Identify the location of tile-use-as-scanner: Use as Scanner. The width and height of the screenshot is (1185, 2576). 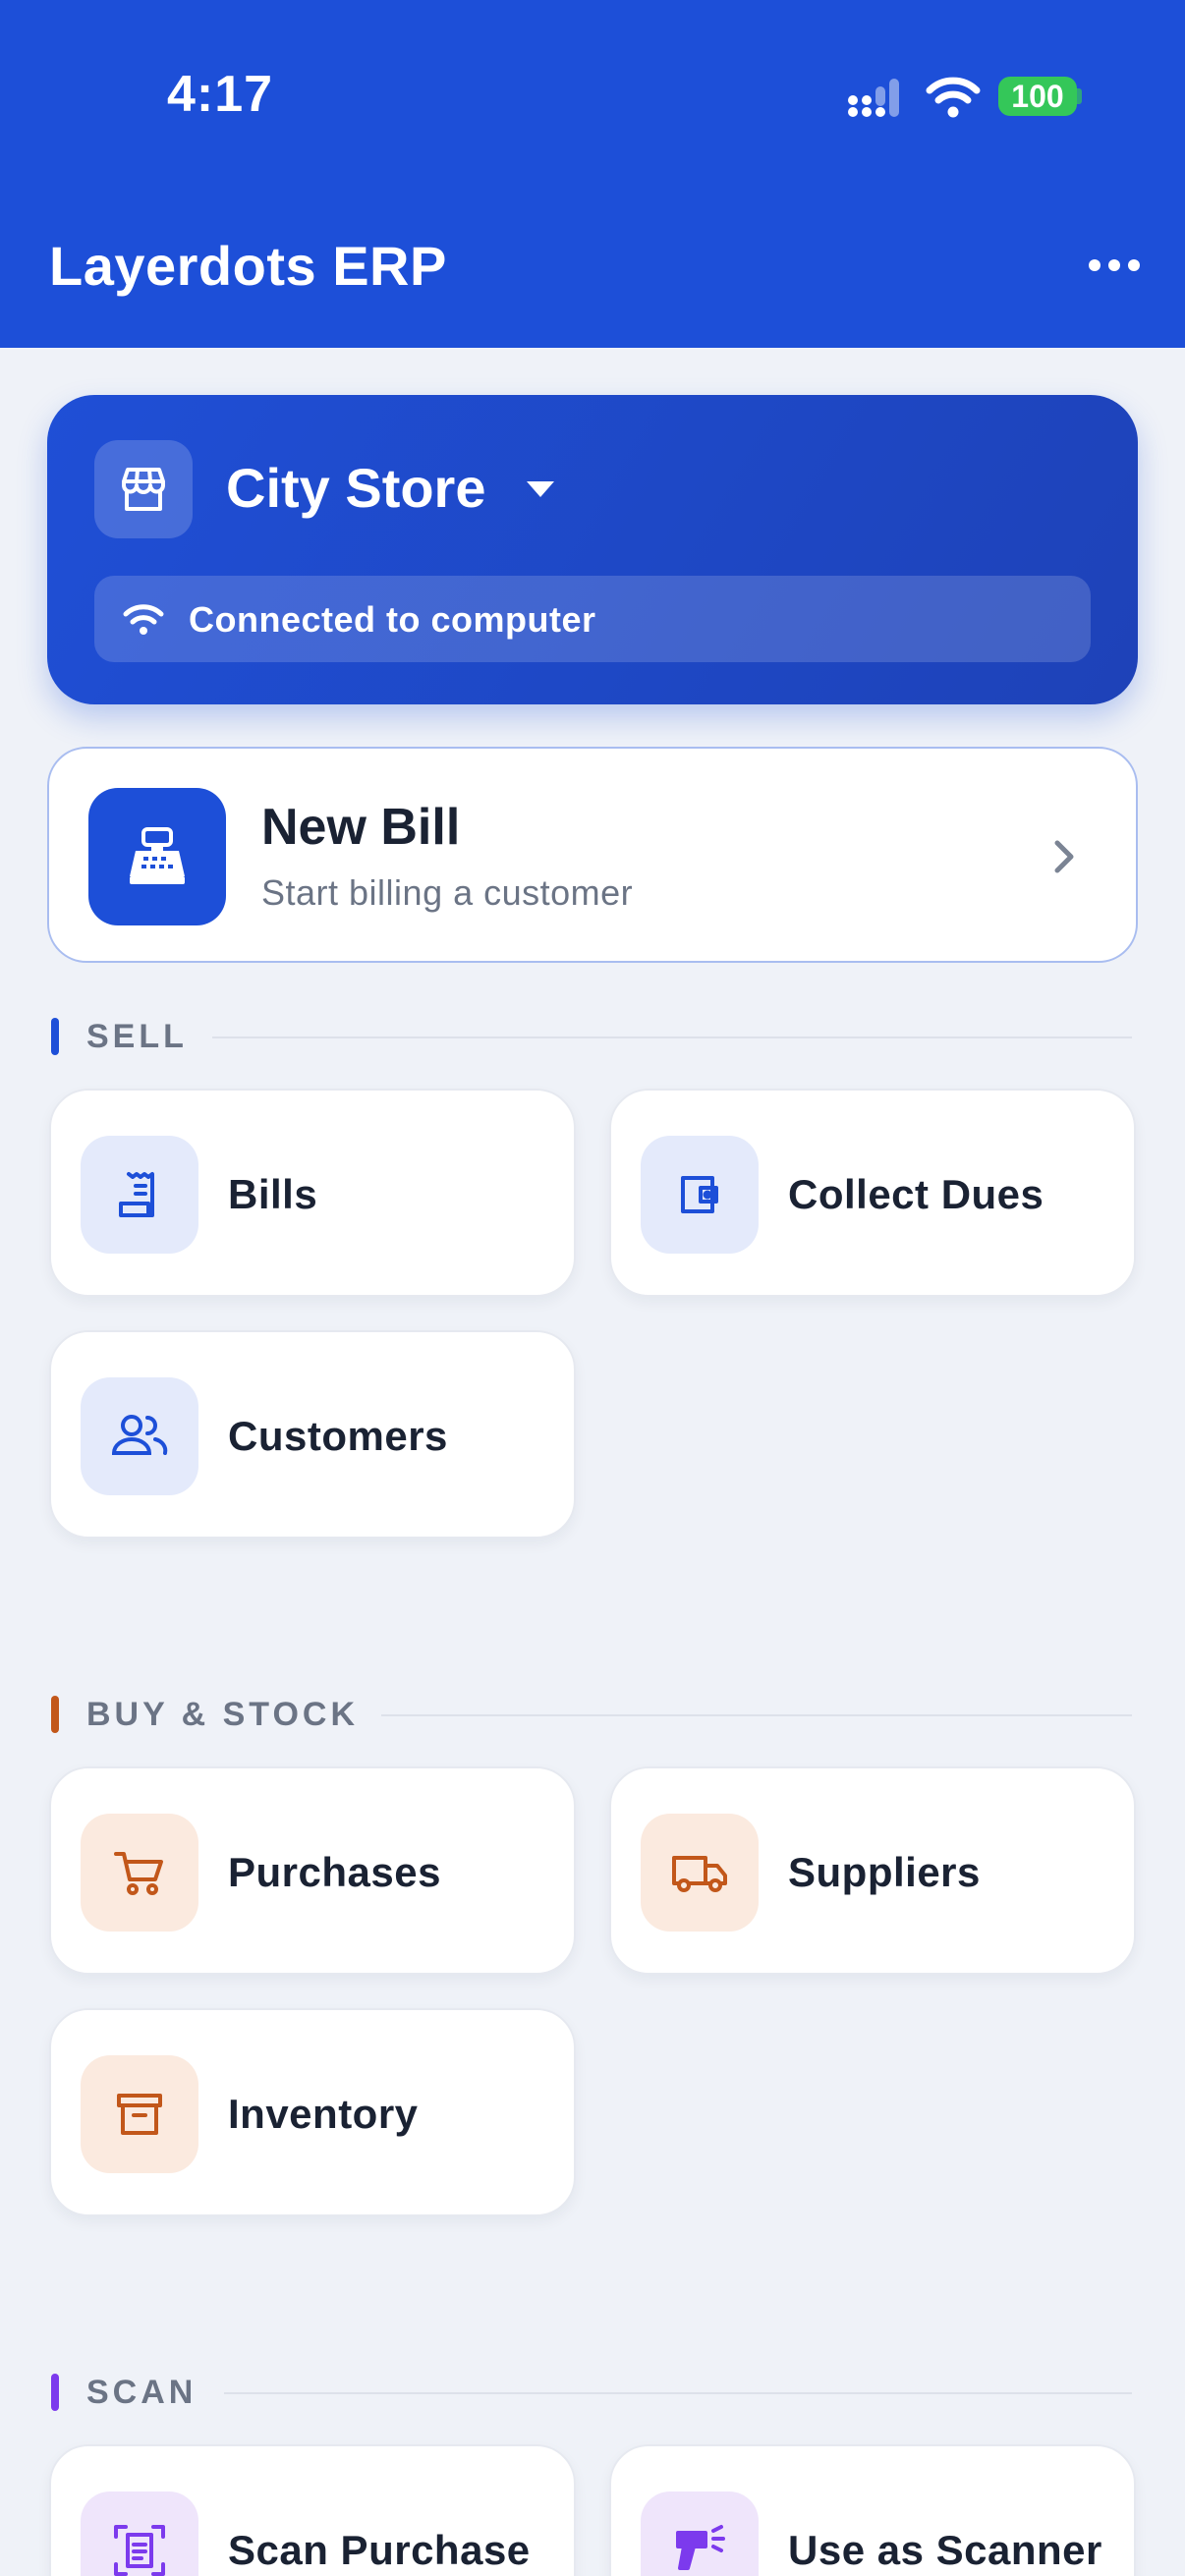
(873, 2510).